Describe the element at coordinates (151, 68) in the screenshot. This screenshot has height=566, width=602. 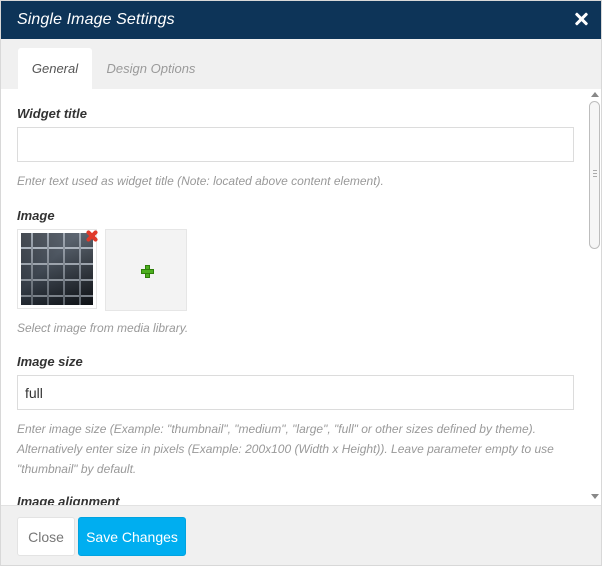
I see `tab-design-options: Design Options` at that location.